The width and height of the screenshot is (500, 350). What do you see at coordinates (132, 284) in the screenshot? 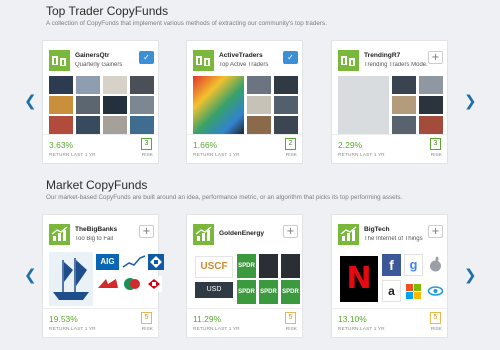
I see `credit-agricole-logo-icon` at bounding box center [132, 284].